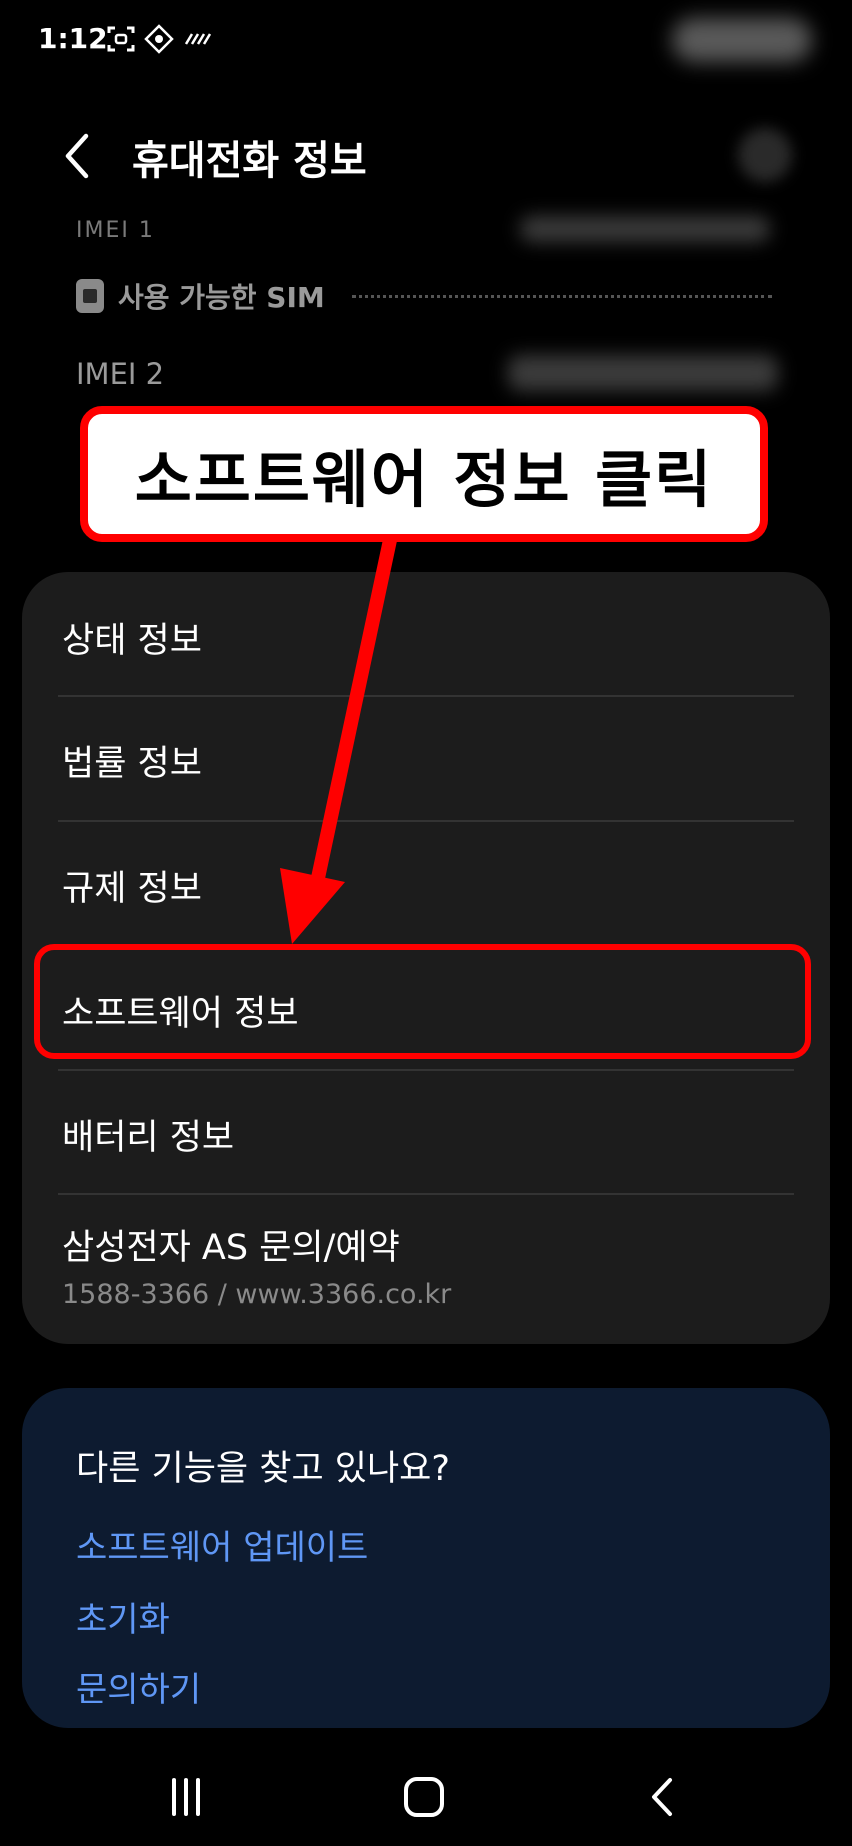 The height and width of the screenshot is (1846, 852). Describe the element at coordinates (426, 40) in the screenshot. I see `status-bar: 1:12` at that location.